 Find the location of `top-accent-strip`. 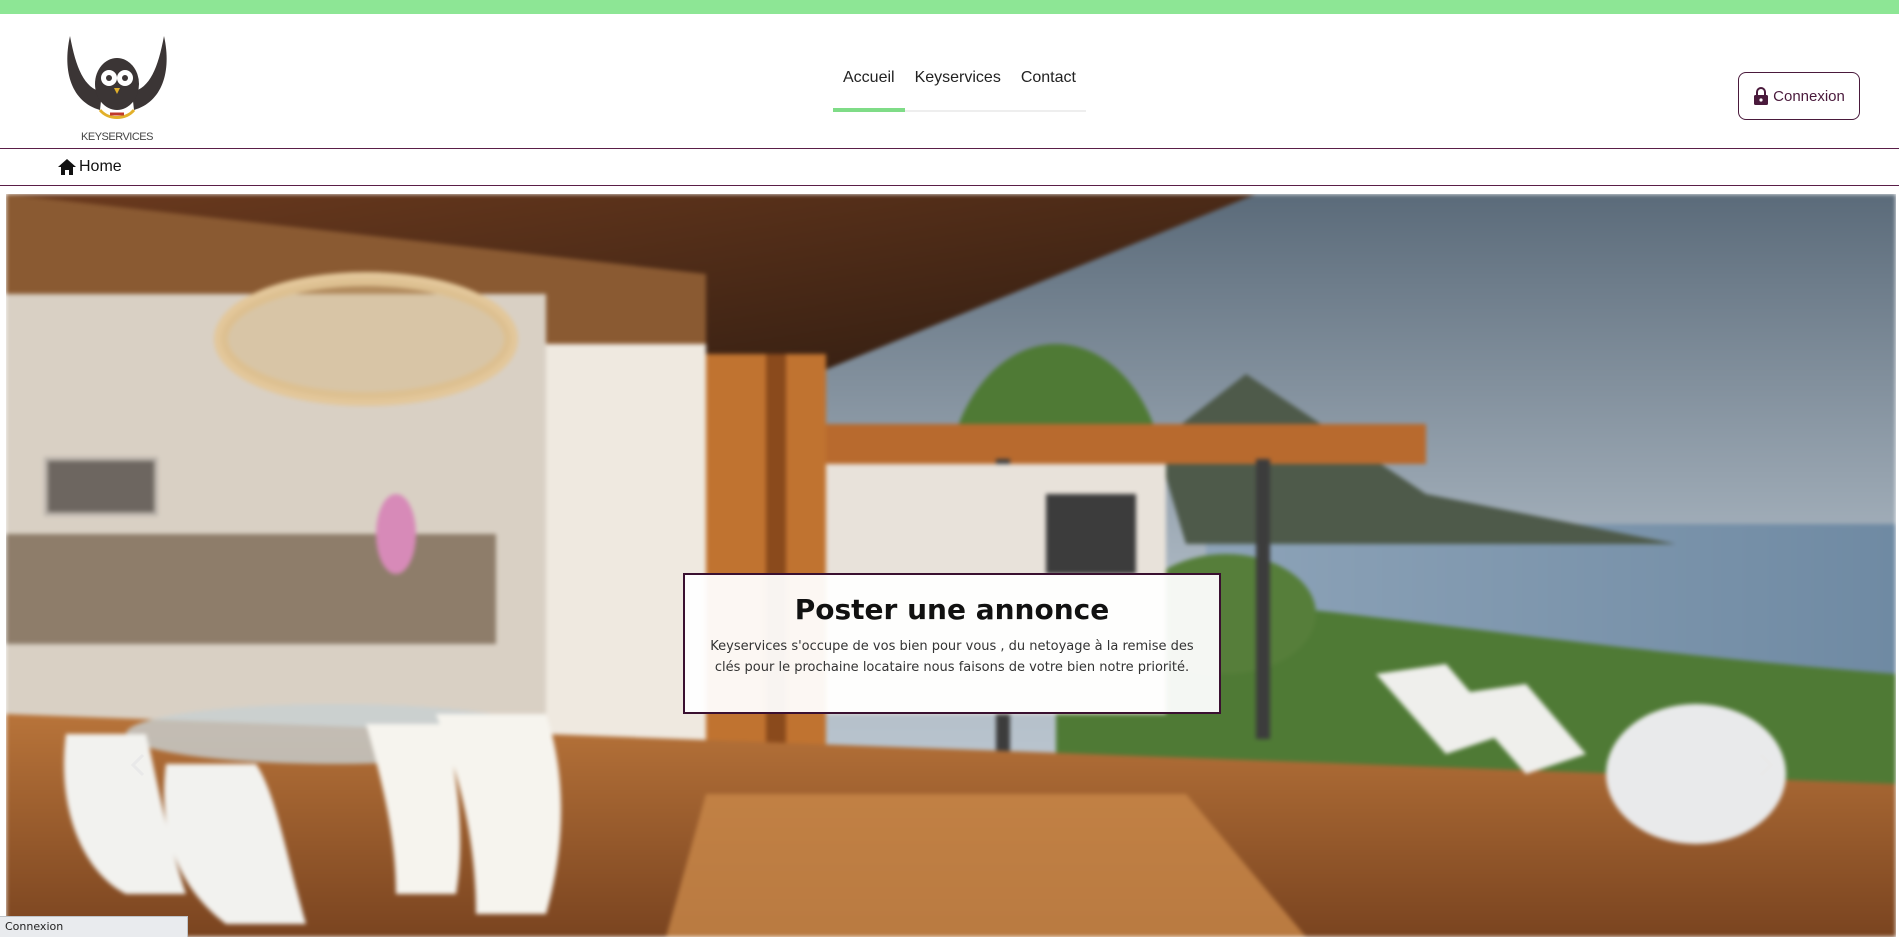

top-accent-strip is located at coordinates (949, 7).